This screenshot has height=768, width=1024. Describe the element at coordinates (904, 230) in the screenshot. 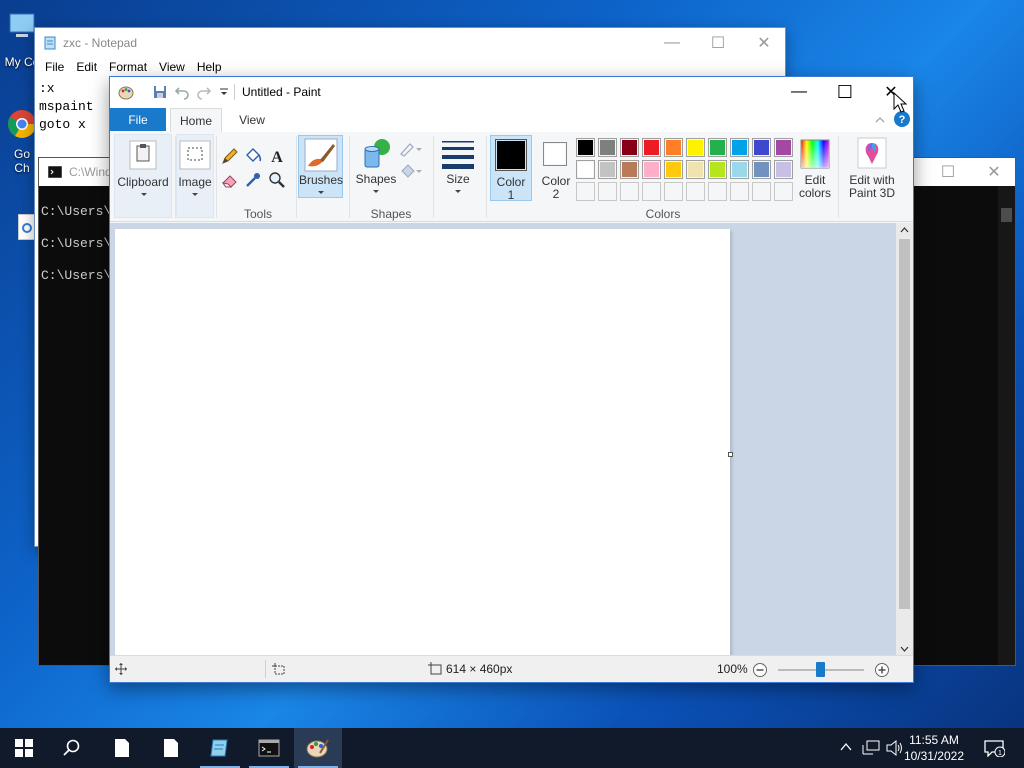

I see `scroll-up-icon` at that location.